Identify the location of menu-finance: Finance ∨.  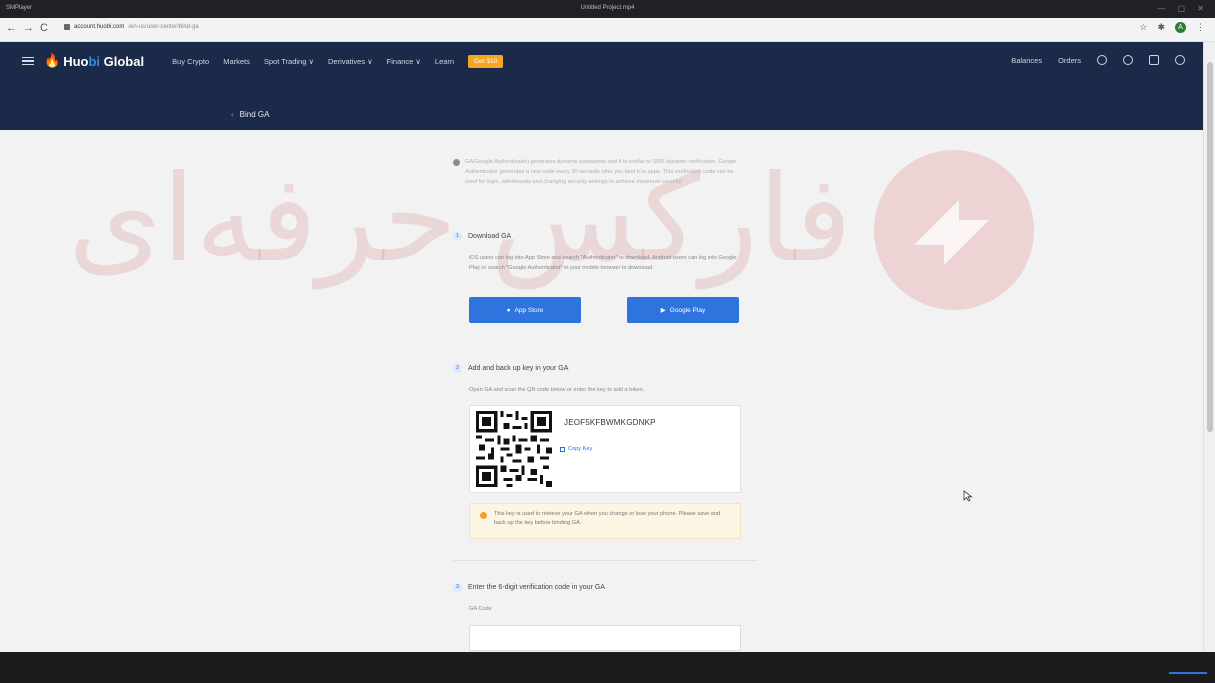
(404, 61).